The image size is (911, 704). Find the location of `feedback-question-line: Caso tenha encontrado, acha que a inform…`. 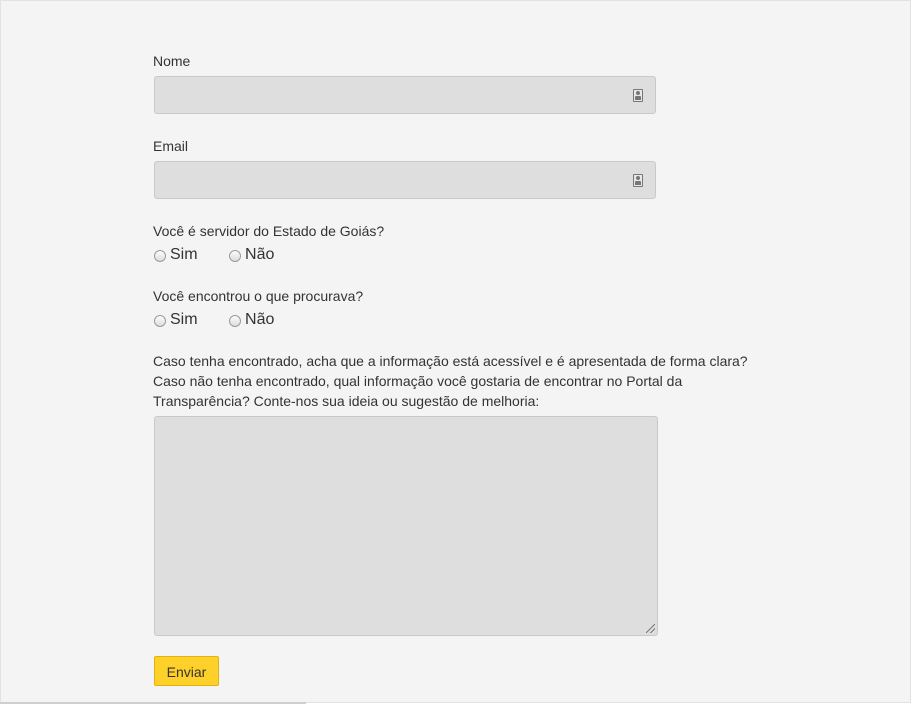

feedback-question-line: Caso tenha encontrado, acha que a inform… is located at coordinates (450, 361).